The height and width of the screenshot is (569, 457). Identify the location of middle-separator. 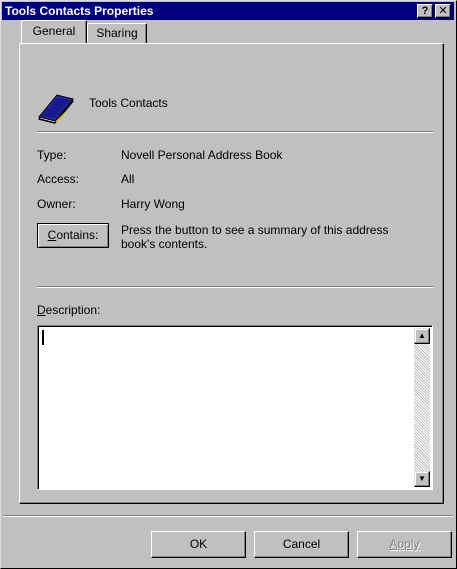
(235, 287).